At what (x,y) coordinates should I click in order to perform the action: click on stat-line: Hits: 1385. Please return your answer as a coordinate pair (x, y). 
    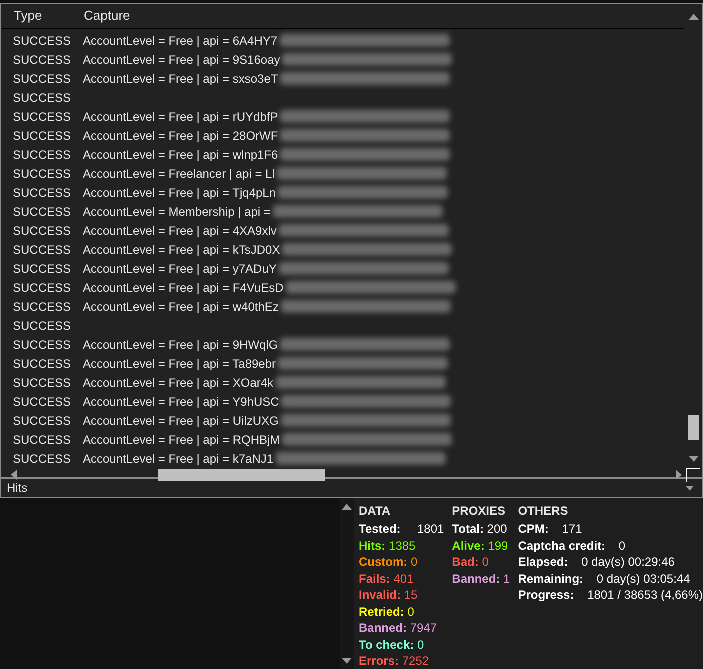
    Looking at the image, I should click on (388, 546).